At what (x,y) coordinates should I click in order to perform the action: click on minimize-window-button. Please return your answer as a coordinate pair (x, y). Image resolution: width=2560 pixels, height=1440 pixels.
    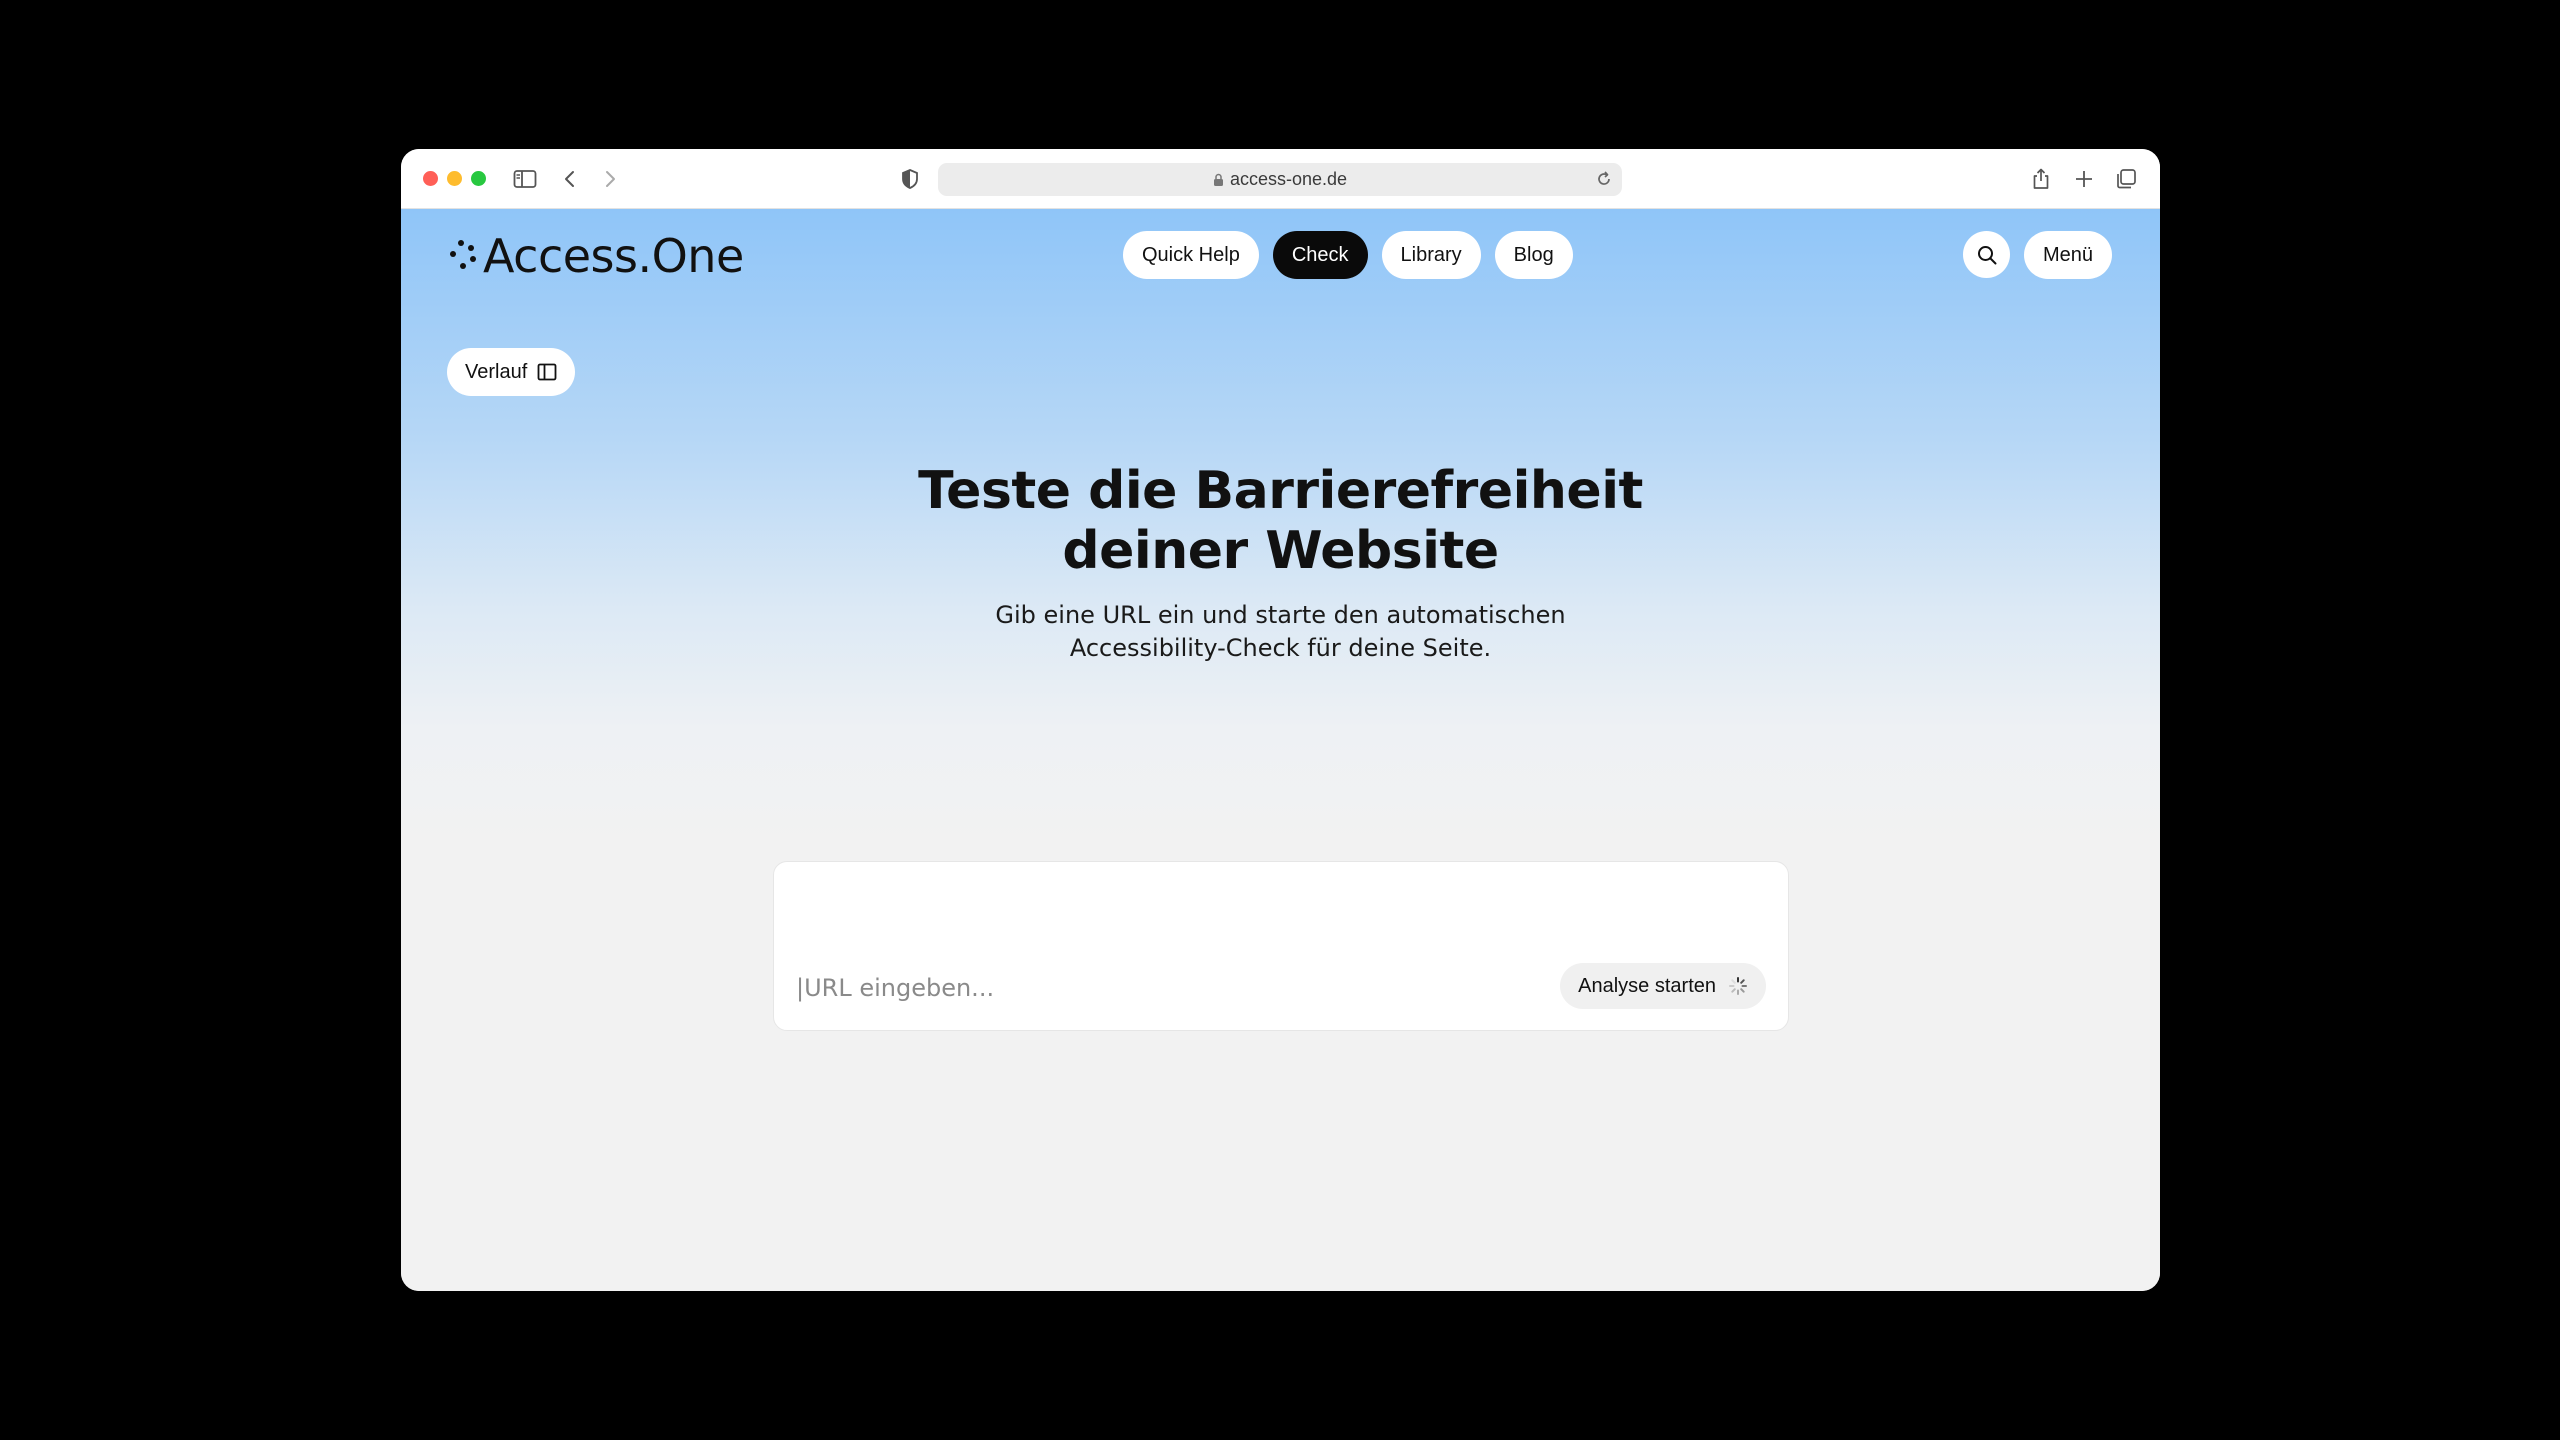
    Looking at the image, I should click on (454, 178).